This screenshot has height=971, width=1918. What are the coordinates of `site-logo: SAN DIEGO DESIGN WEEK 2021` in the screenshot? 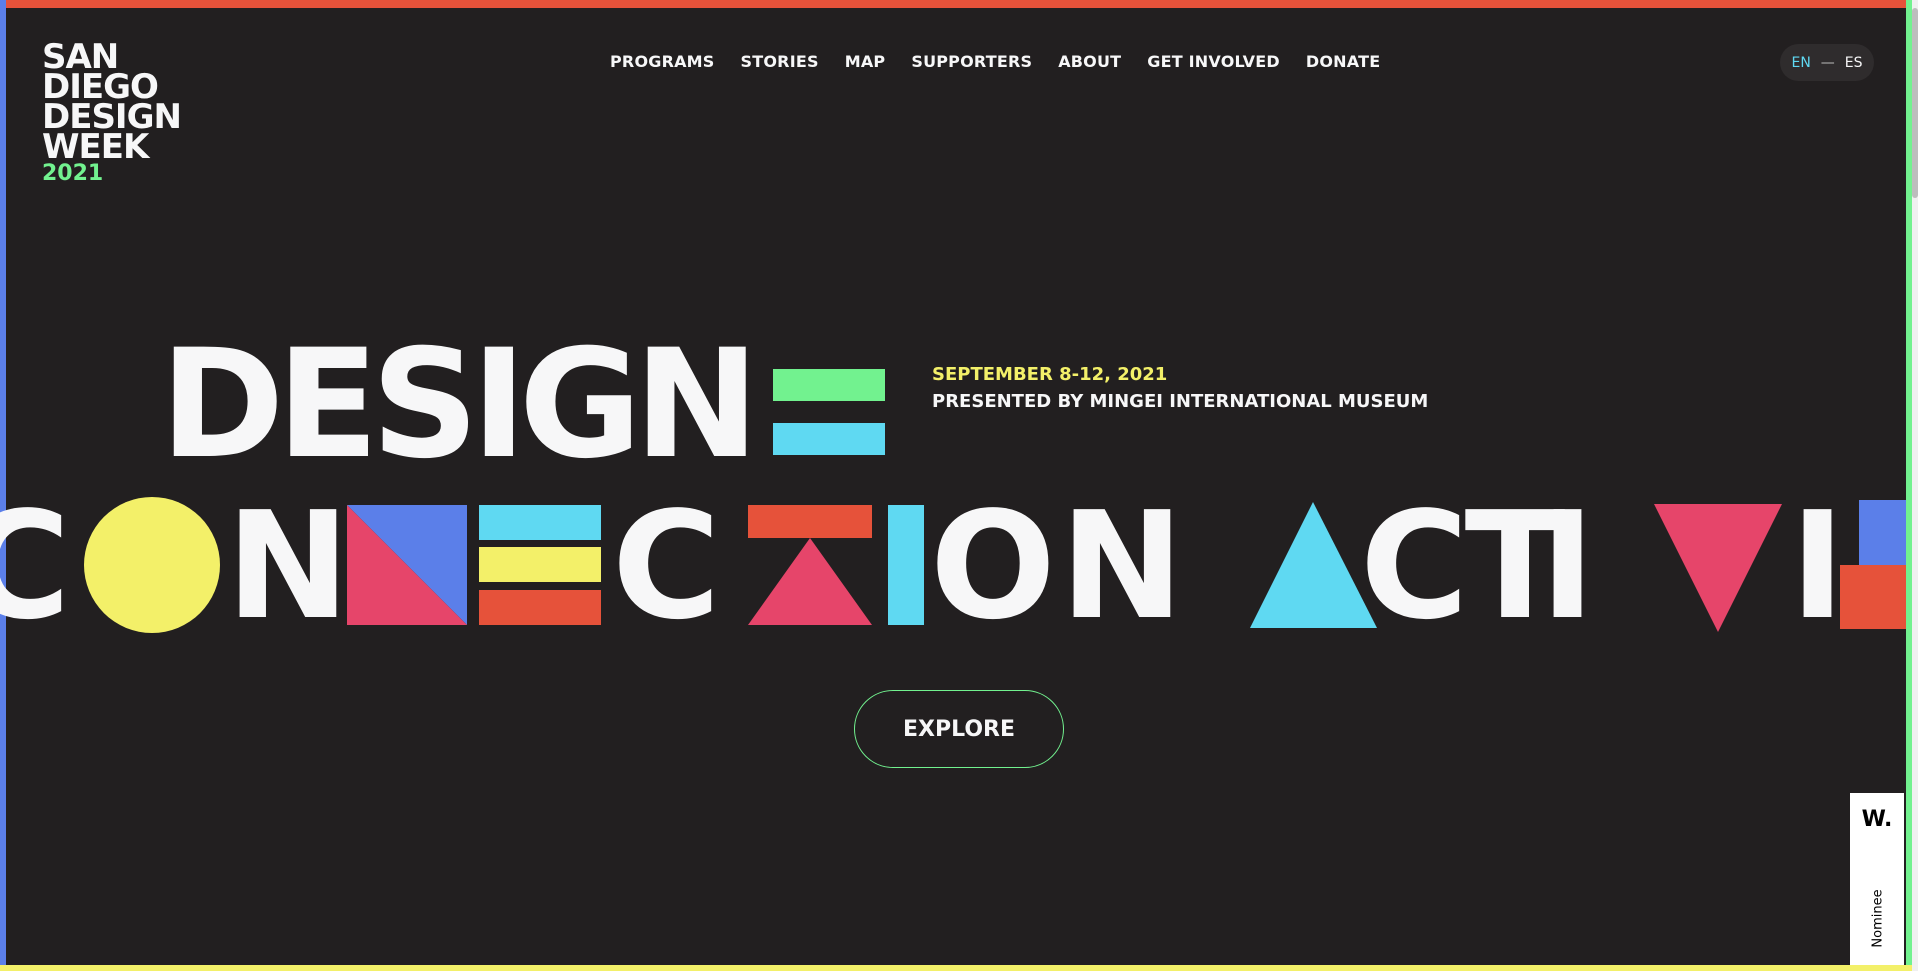 It's located at (117, 116).